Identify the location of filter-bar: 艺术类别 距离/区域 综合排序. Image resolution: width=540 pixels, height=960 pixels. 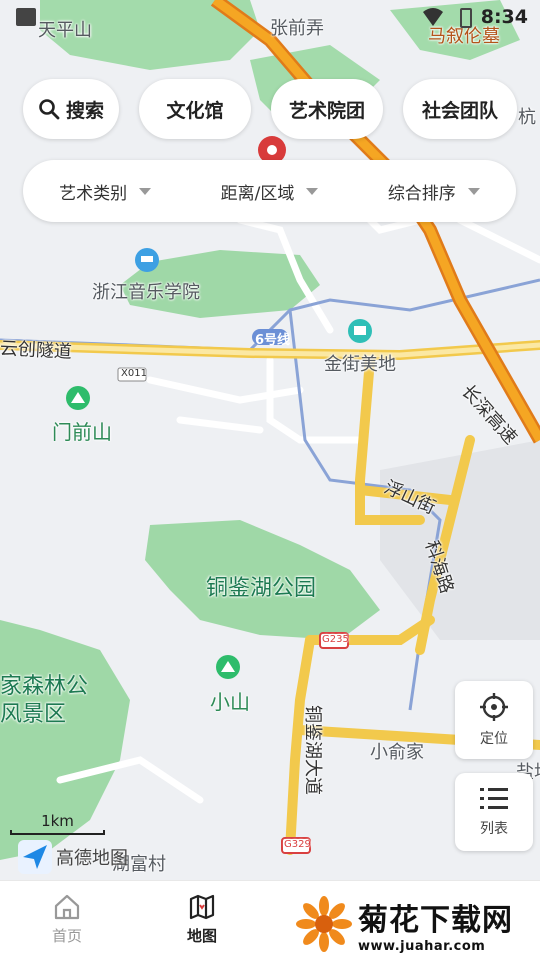
(269, 191).